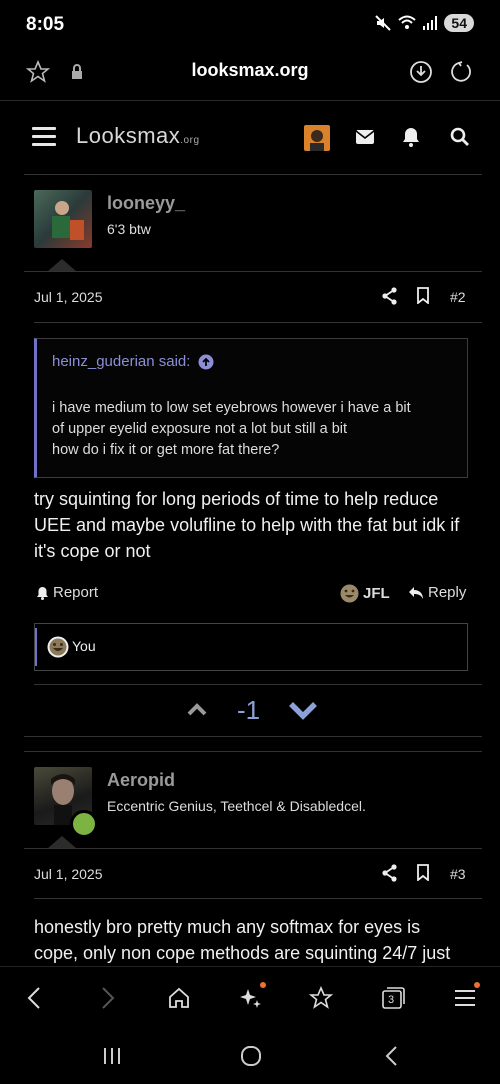  What do you see at coordinates (303, 710) in the screenshot?
I see `downvote-icon` at bounding box center [303, 710].